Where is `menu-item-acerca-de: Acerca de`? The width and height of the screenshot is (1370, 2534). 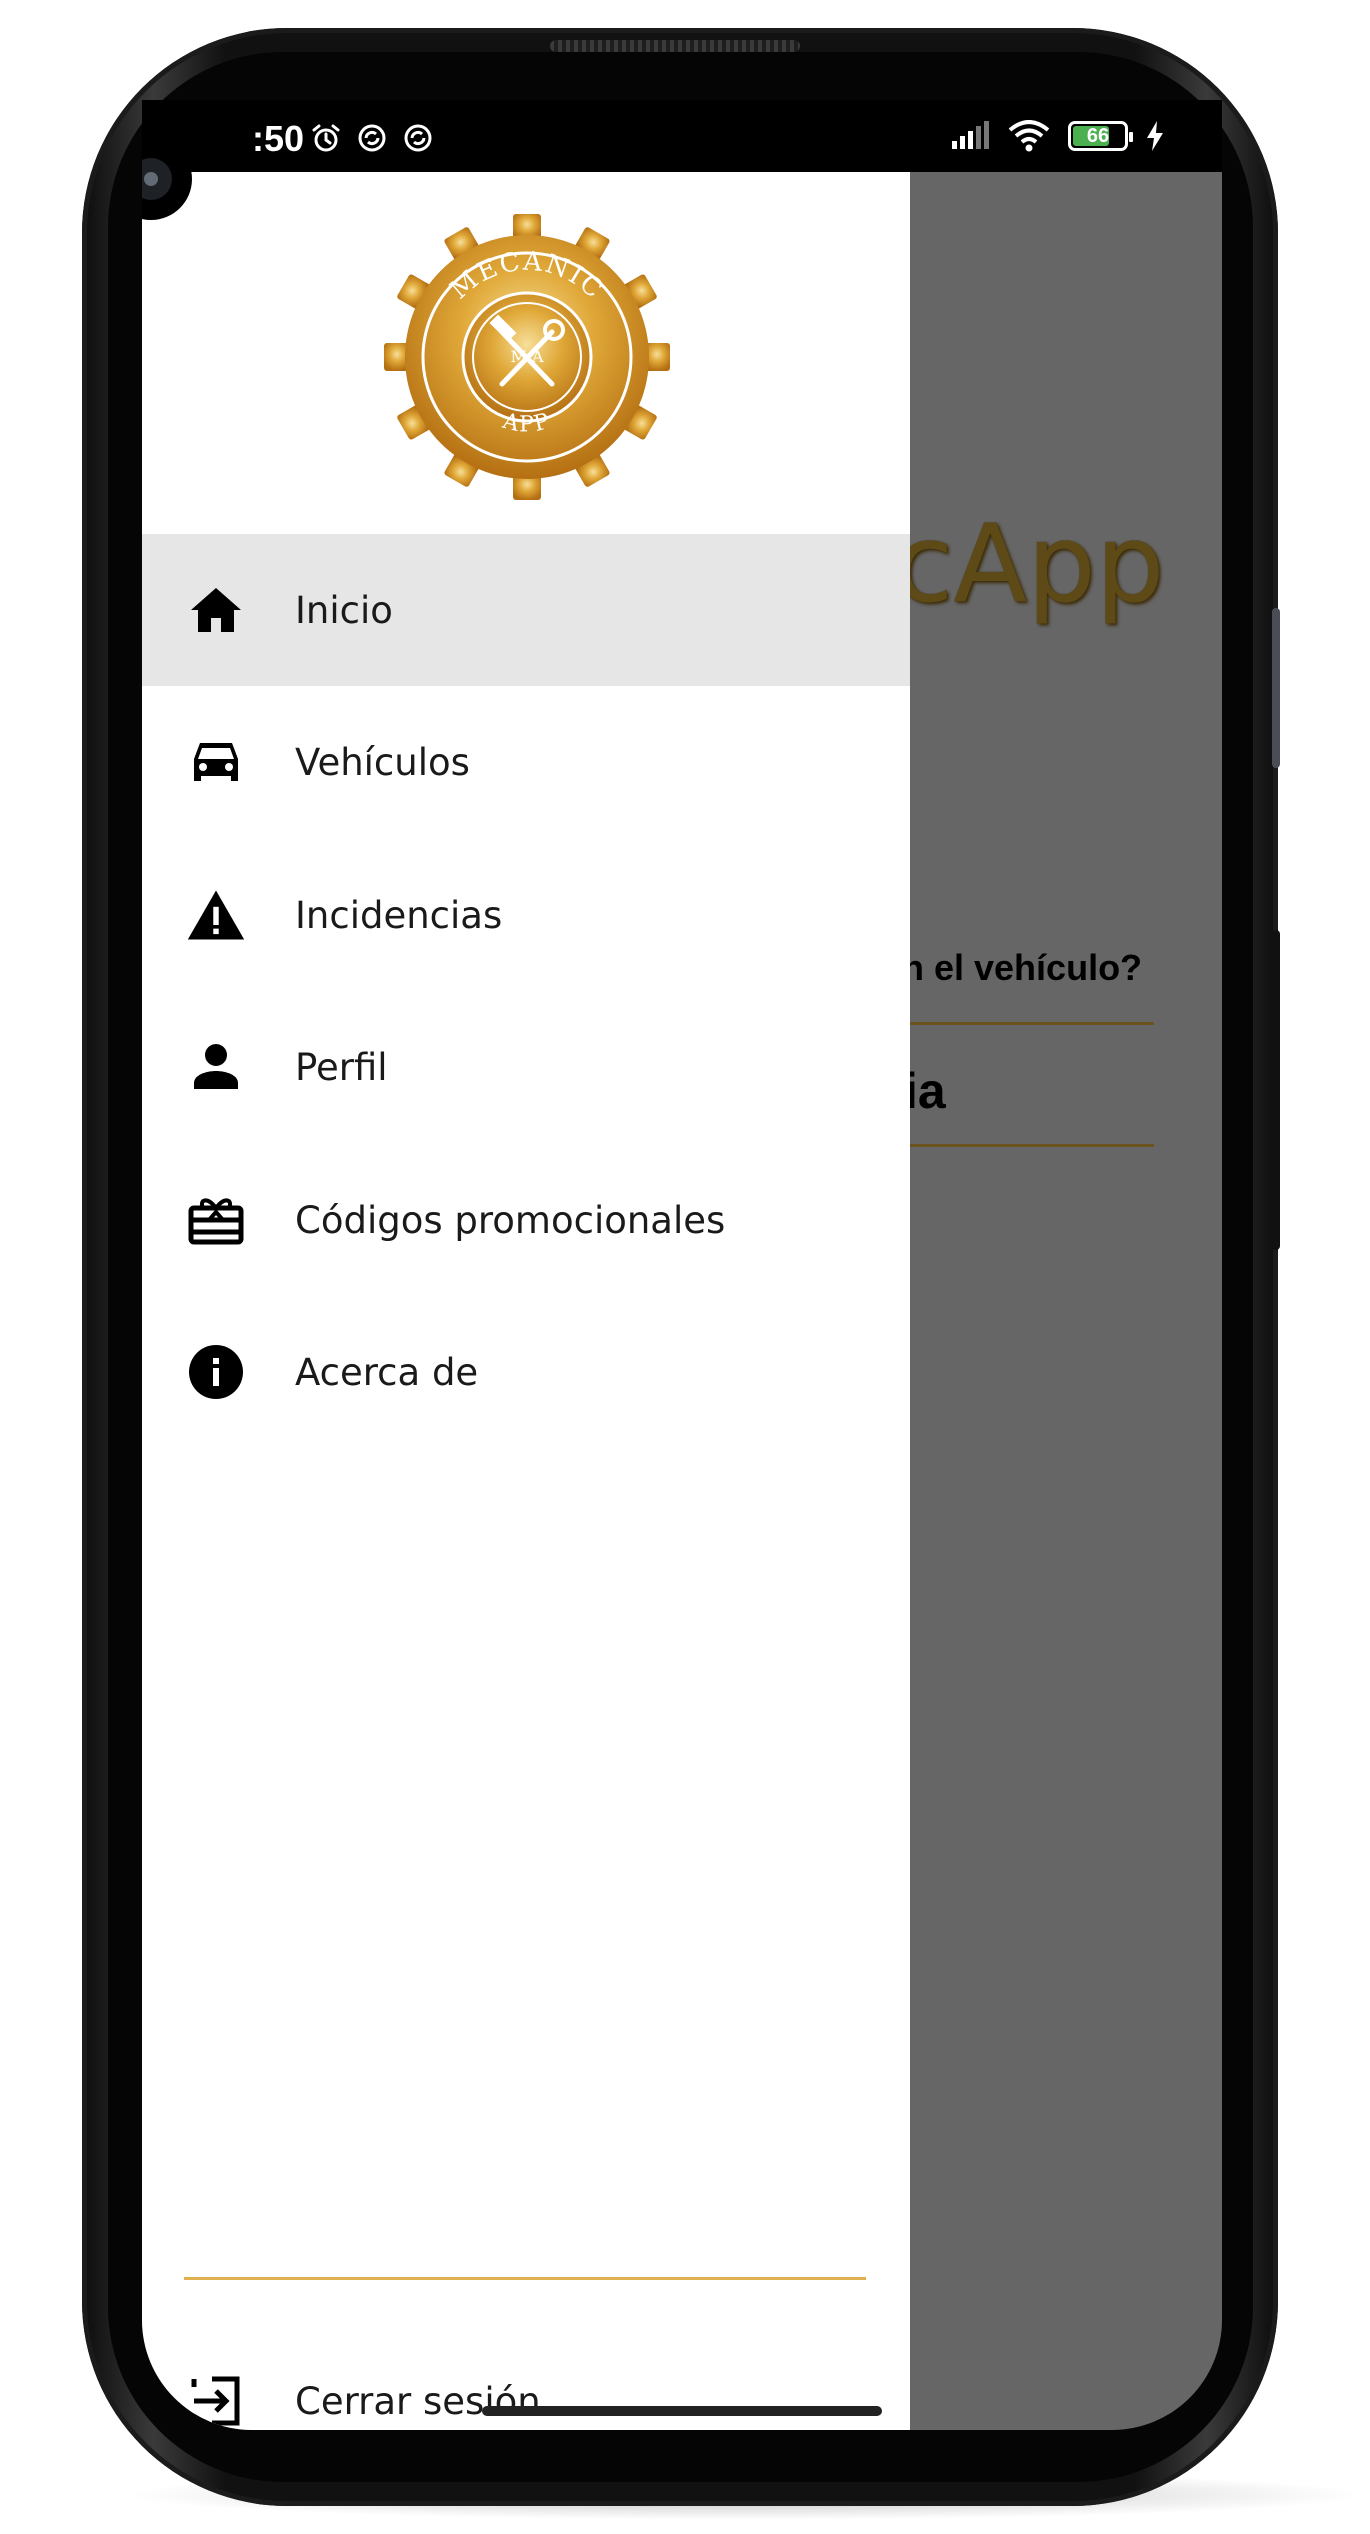
menu-item-acerca-de: Acerca de is located at coordinates (526, 1372).